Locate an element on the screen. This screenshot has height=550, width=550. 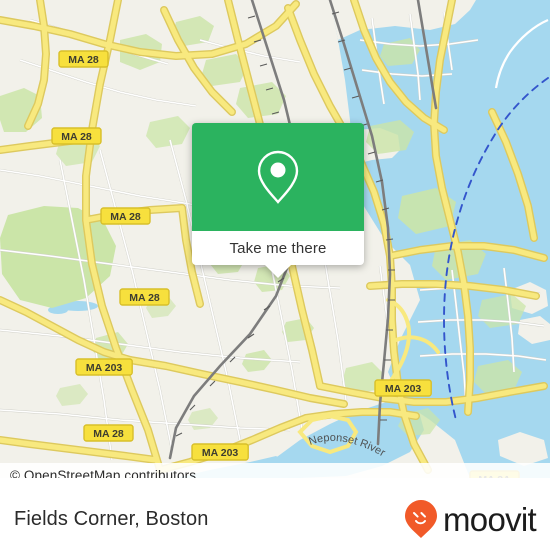
moovit-logo: moovit is located at coordinates (470, 519).